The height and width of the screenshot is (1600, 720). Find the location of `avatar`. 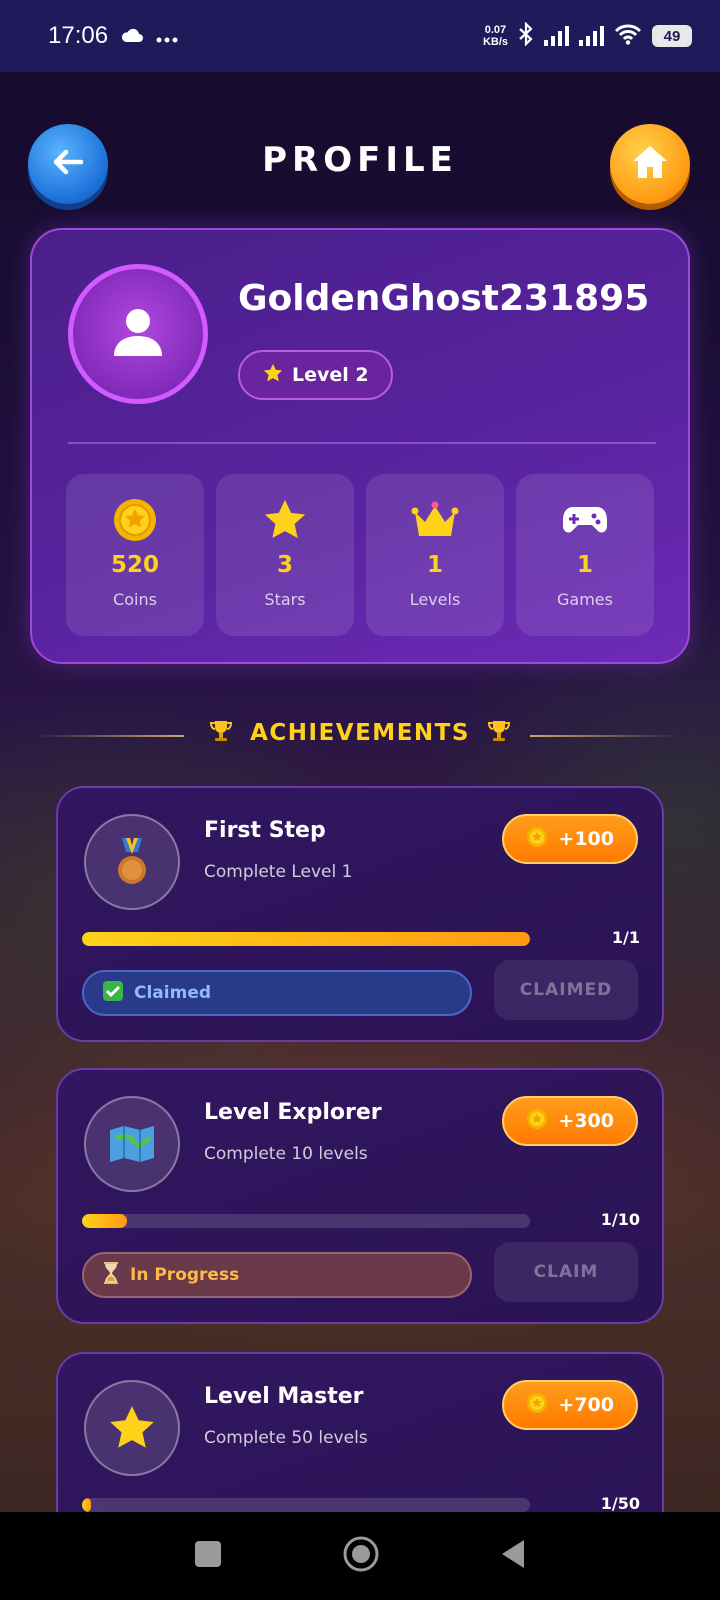

avatar is located at coordinates (138, 334).